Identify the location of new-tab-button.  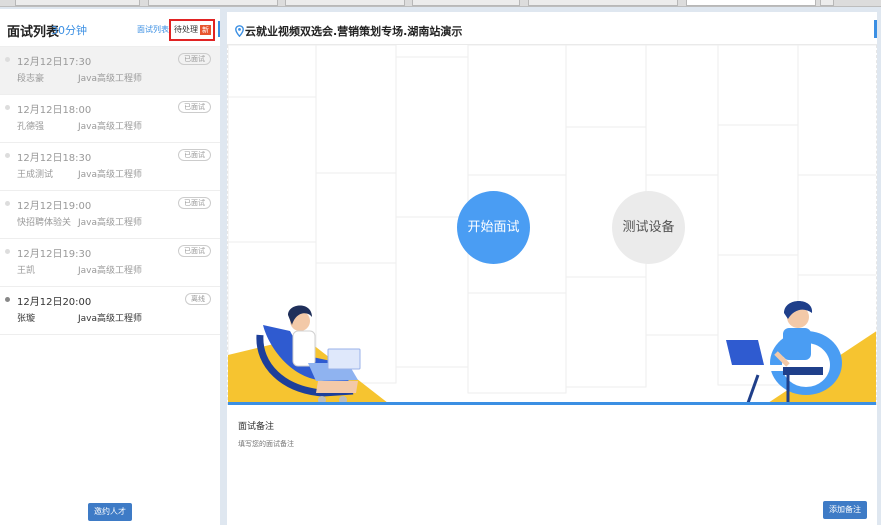
(827, 3).